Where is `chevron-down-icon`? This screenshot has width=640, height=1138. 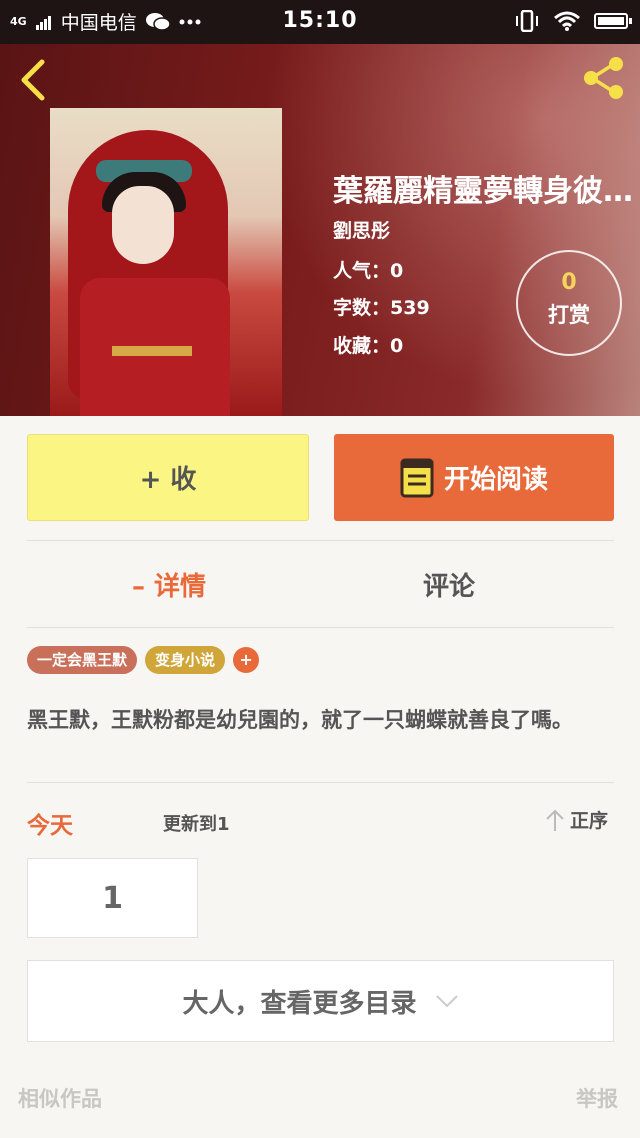
chevron-down-icon is located at coordinates (446, 1001).